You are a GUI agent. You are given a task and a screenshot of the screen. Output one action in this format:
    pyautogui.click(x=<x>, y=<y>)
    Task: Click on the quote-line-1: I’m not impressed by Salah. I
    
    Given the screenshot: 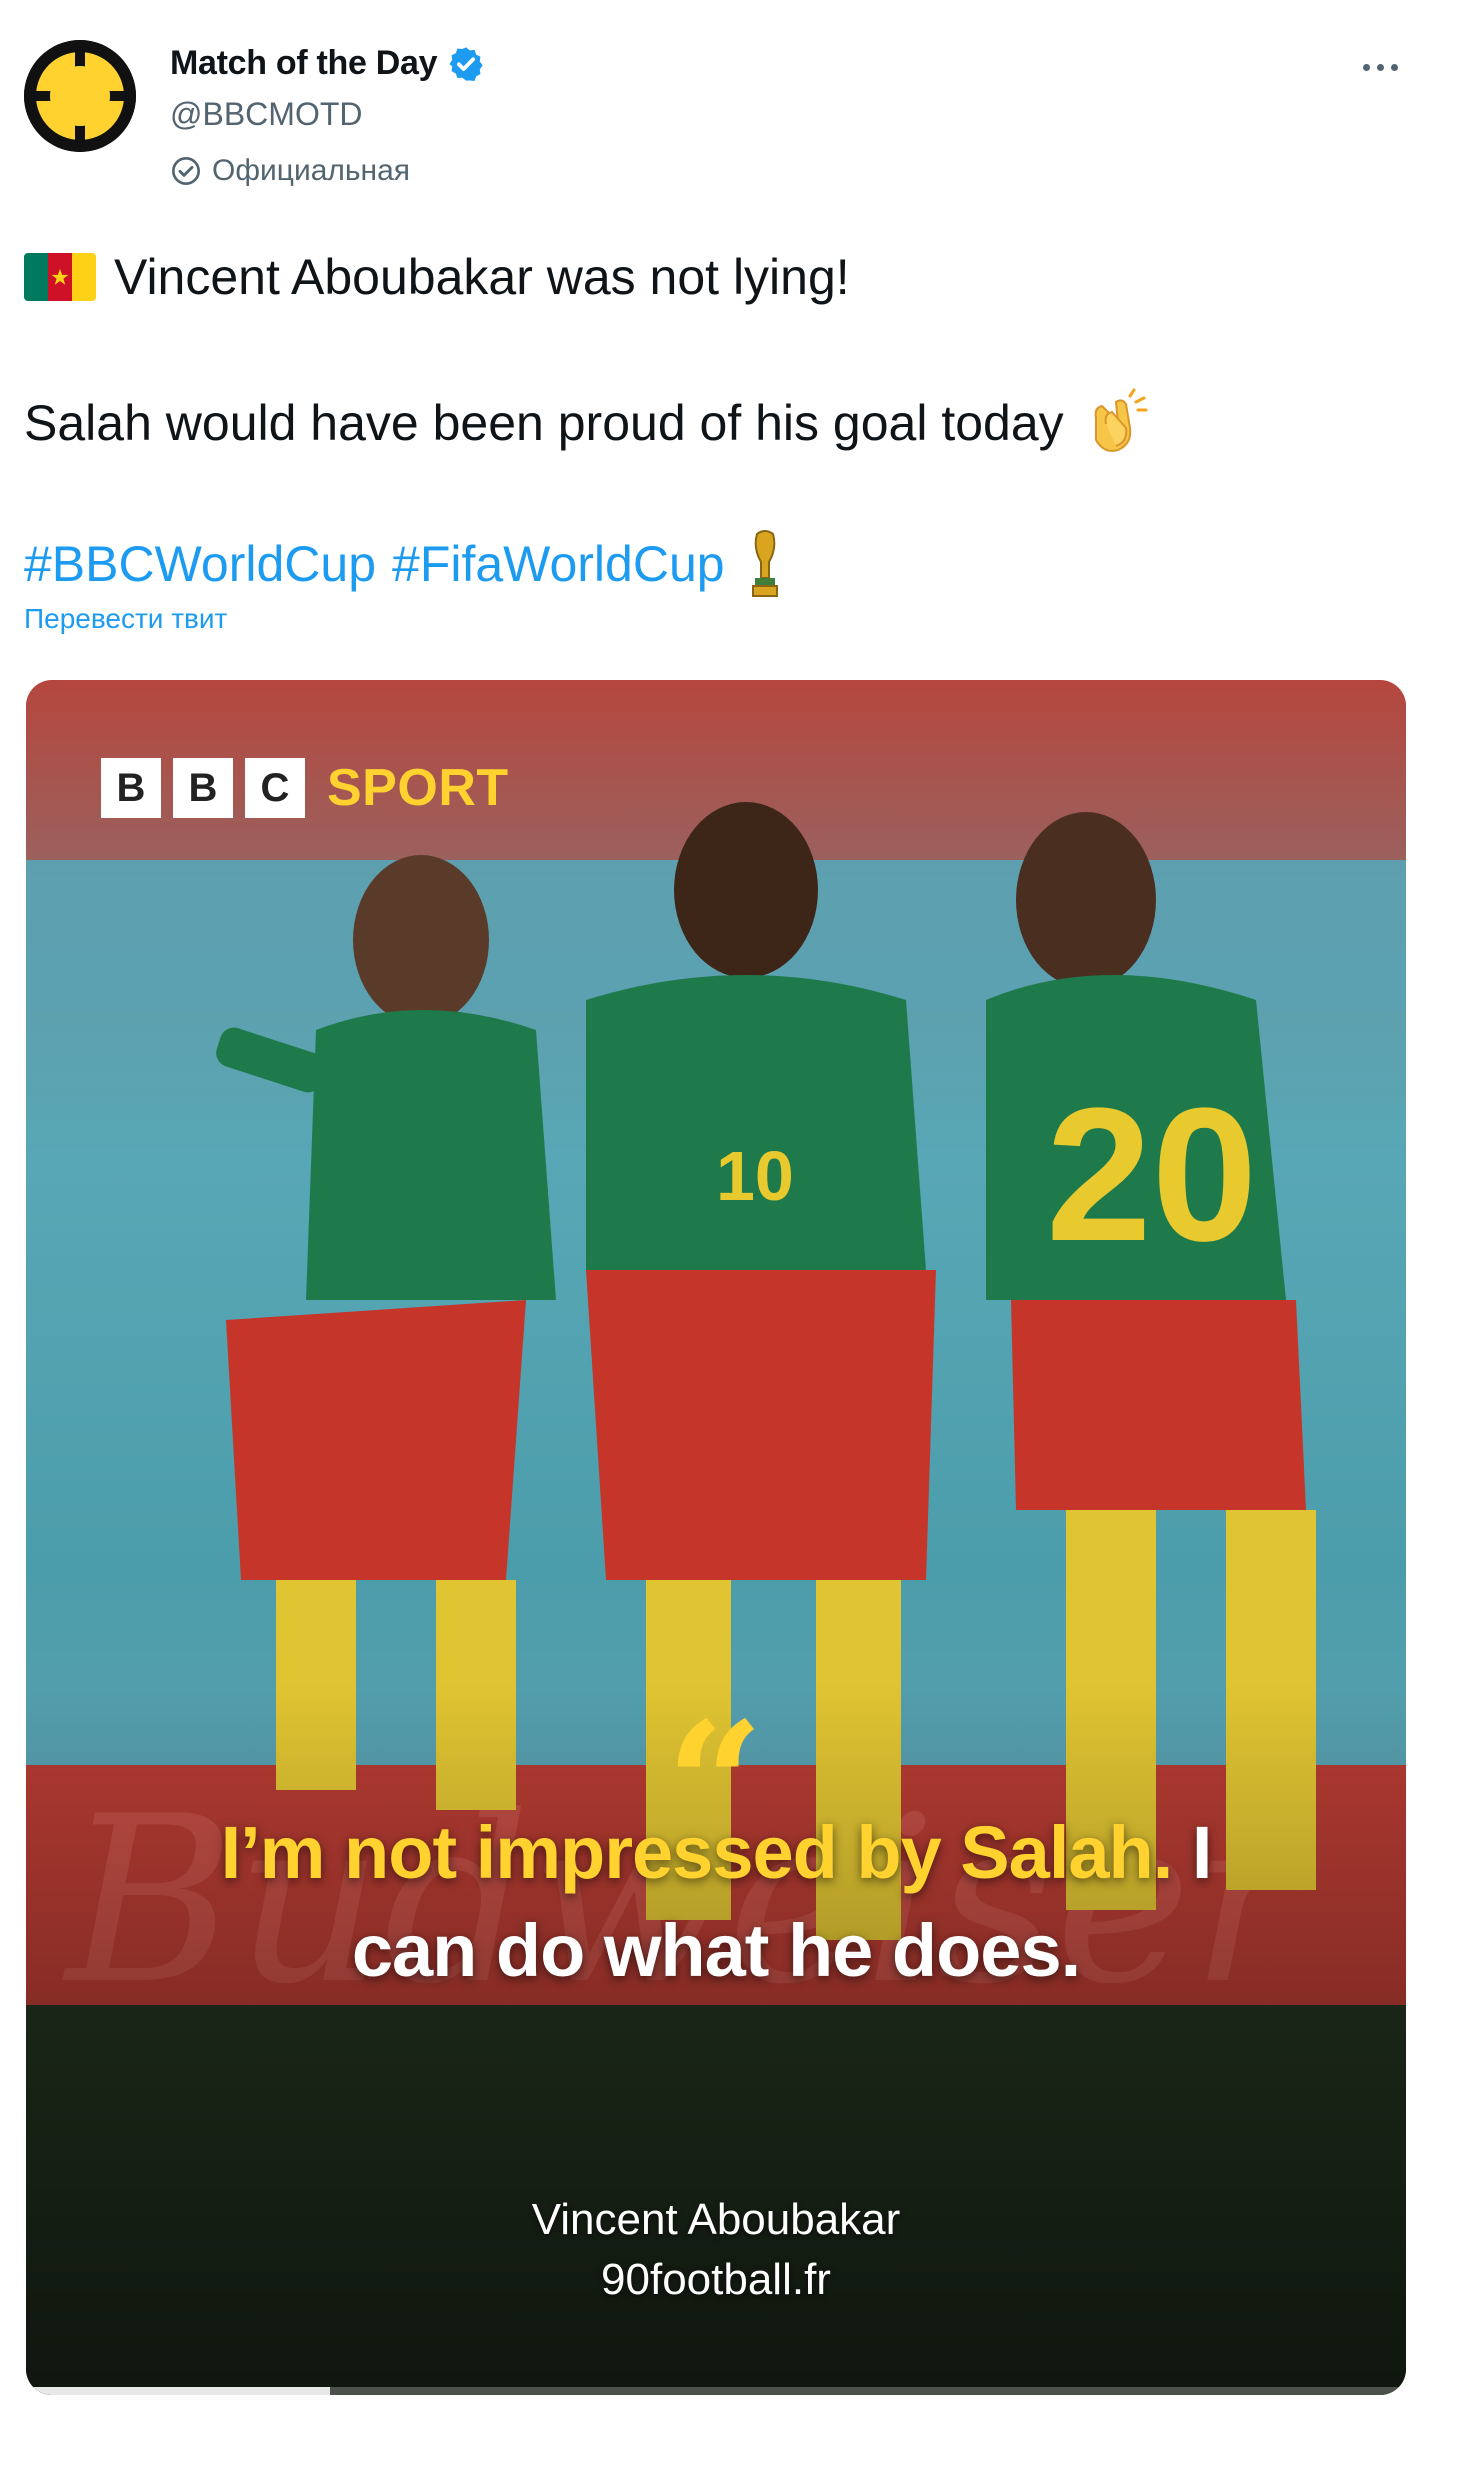 What is the action you would take?
    pyautogui.click(x=716, y=1852)
    